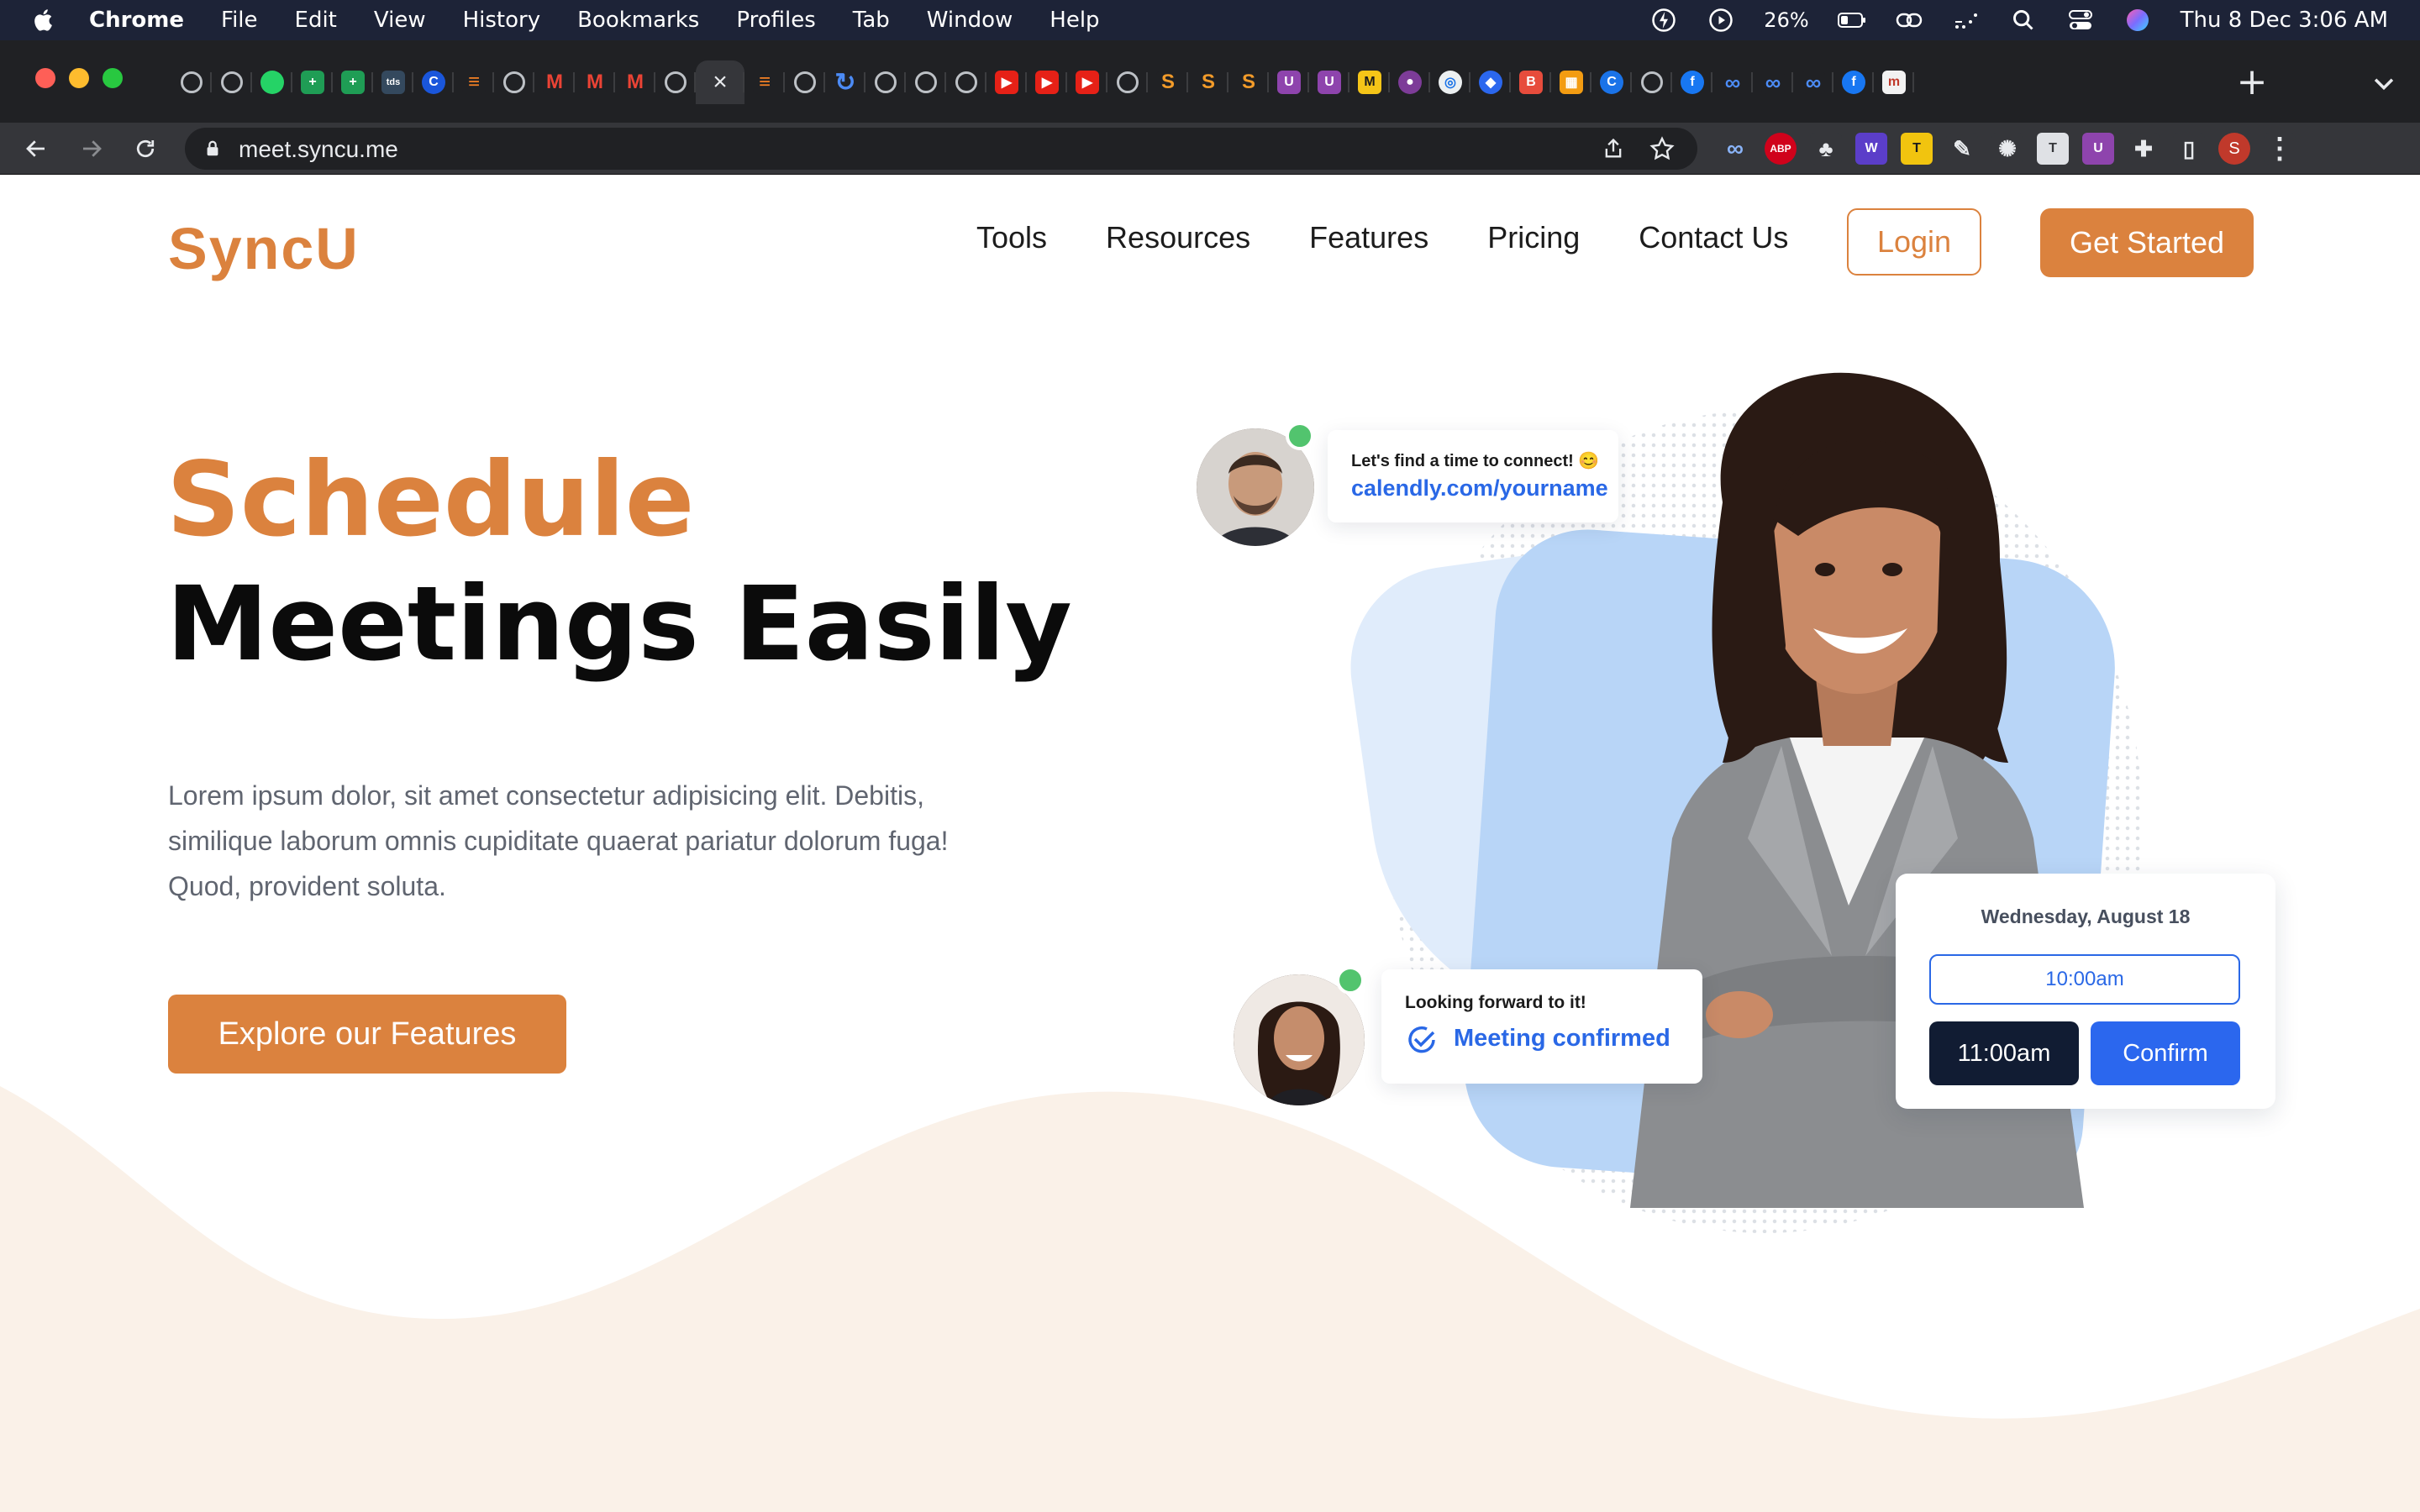 The width and height of the screenshot is (2420, 1512). I want to click on menu-history: History, so click(502, 20).